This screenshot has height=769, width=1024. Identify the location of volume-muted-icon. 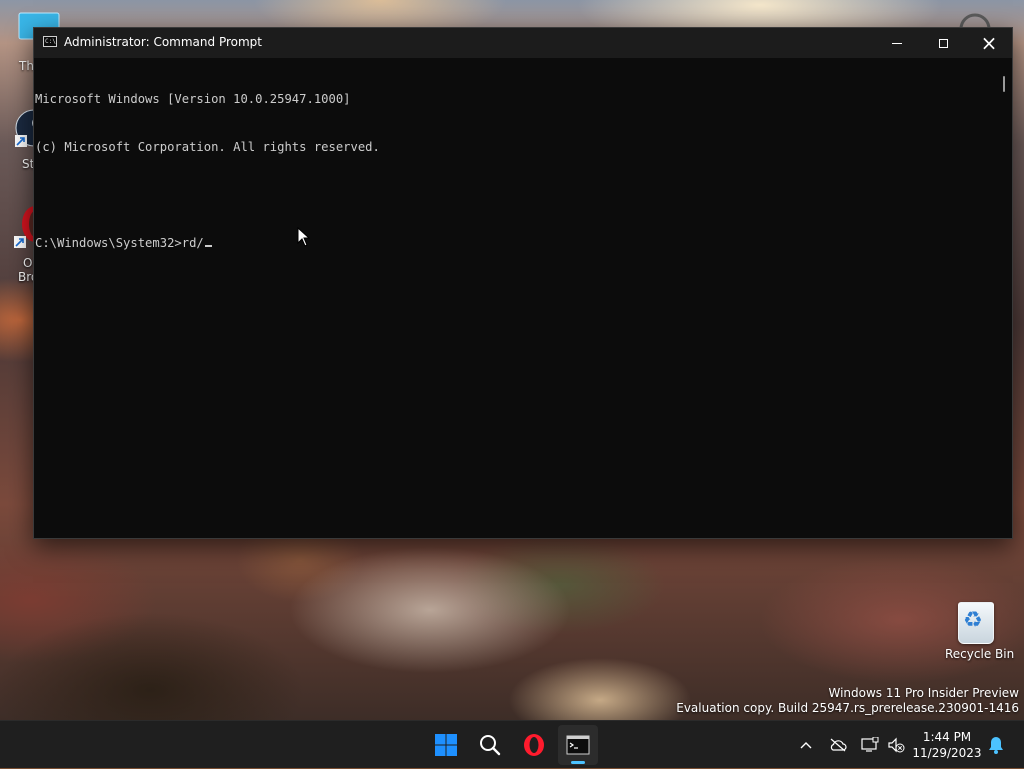
(896, 745).